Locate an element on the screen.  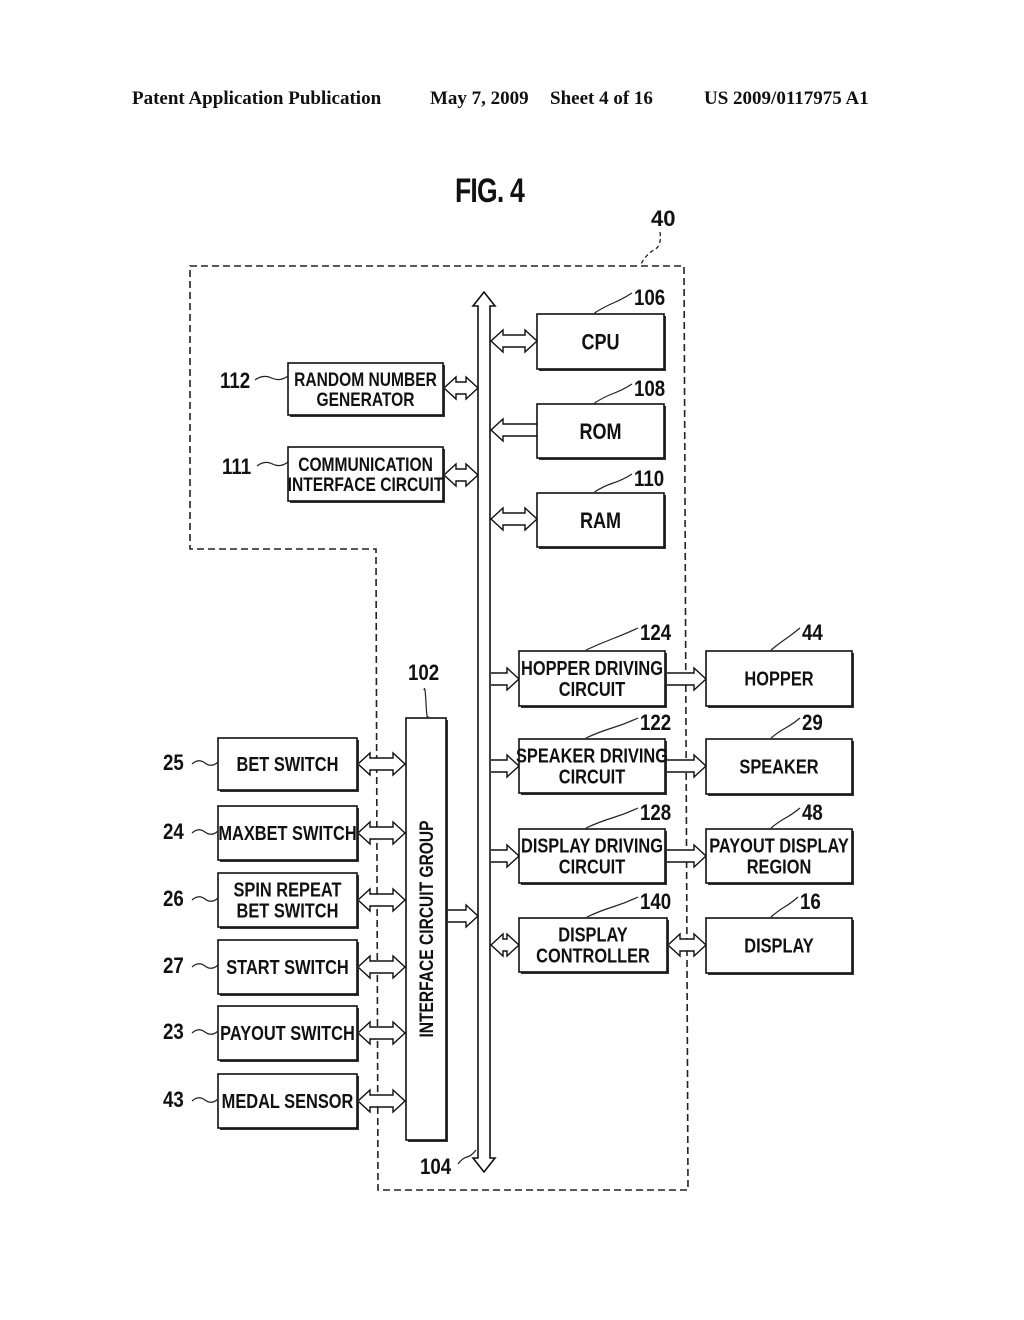
reference-number: 43 is located at coordinates (173, 1101).